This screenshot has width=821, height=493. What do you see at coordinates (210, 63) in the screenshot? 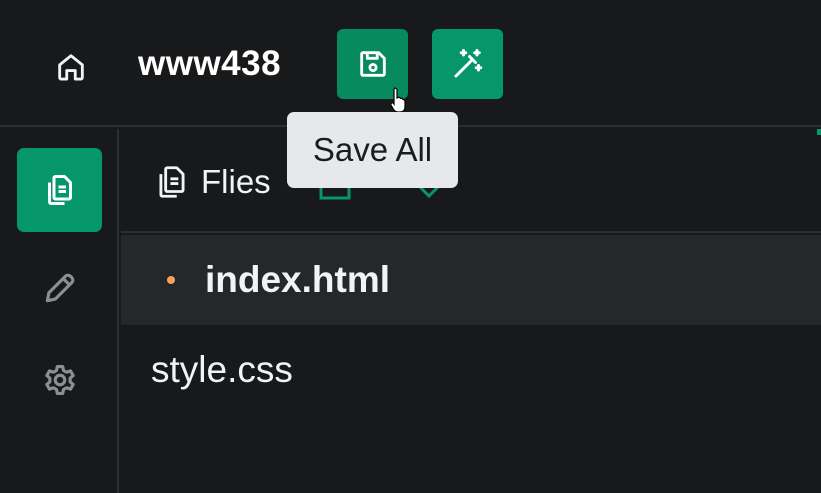
I see `project-title: www438` at bounding box center [210, 63].